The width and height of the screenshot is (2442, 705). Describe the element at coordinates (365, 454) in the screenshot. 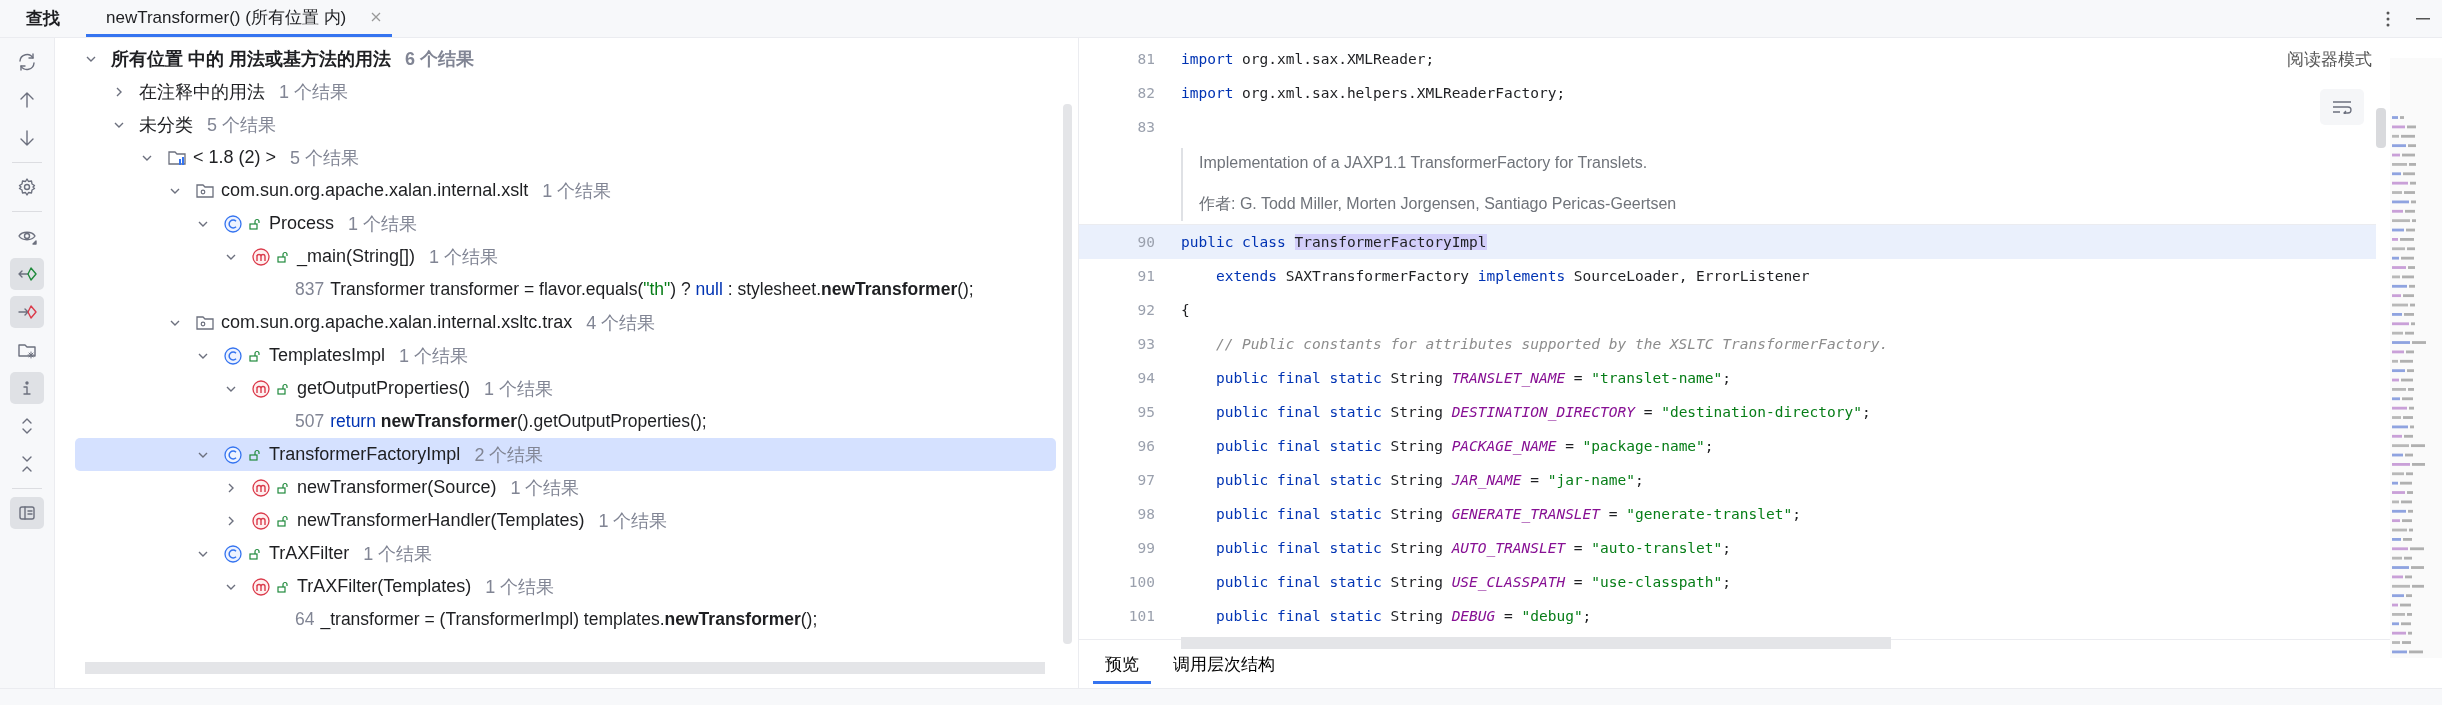

I see `node-label: TransformerFactoryImpl` at that location.